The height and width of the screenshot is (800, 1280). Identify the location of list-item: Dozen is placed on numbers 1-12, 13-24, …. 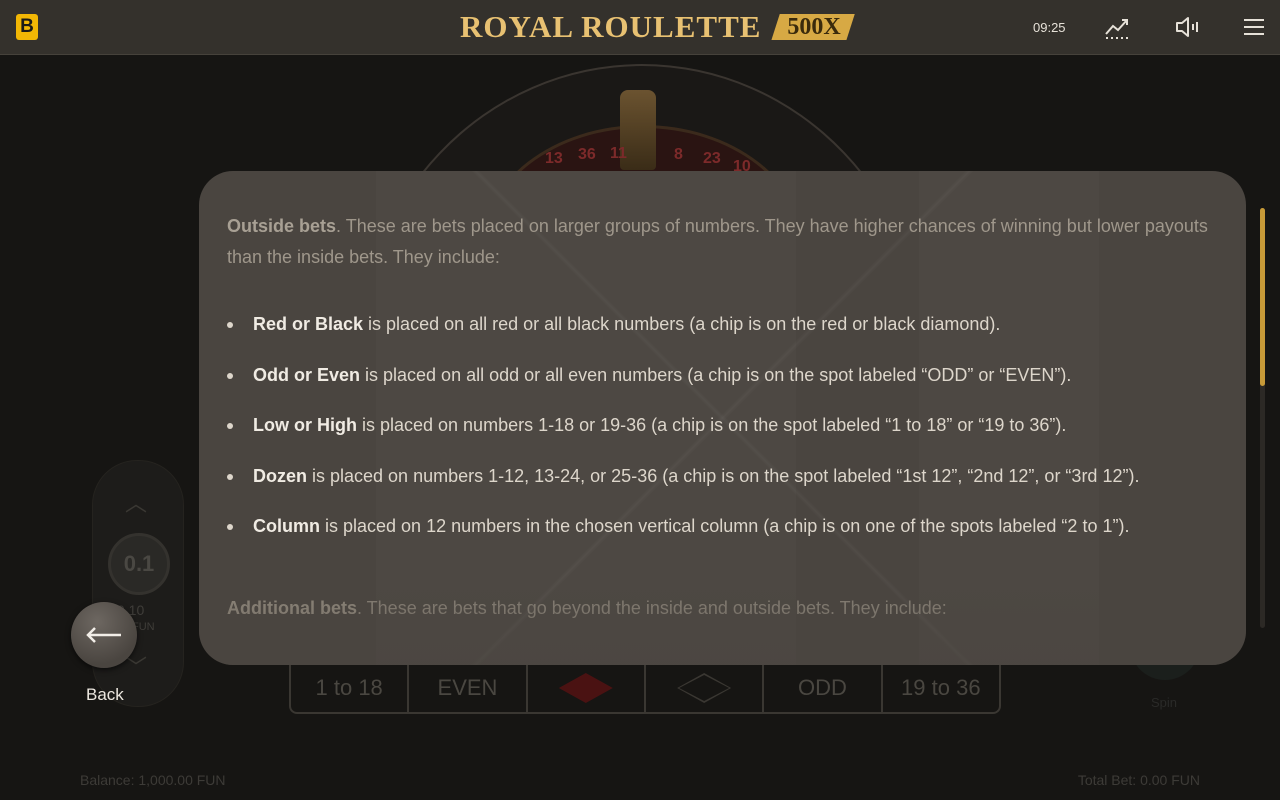
(722, 476).